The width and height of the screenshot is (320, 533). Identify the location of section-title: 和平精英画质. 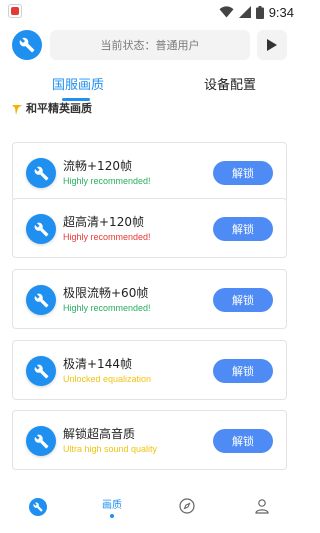
(59, 108).